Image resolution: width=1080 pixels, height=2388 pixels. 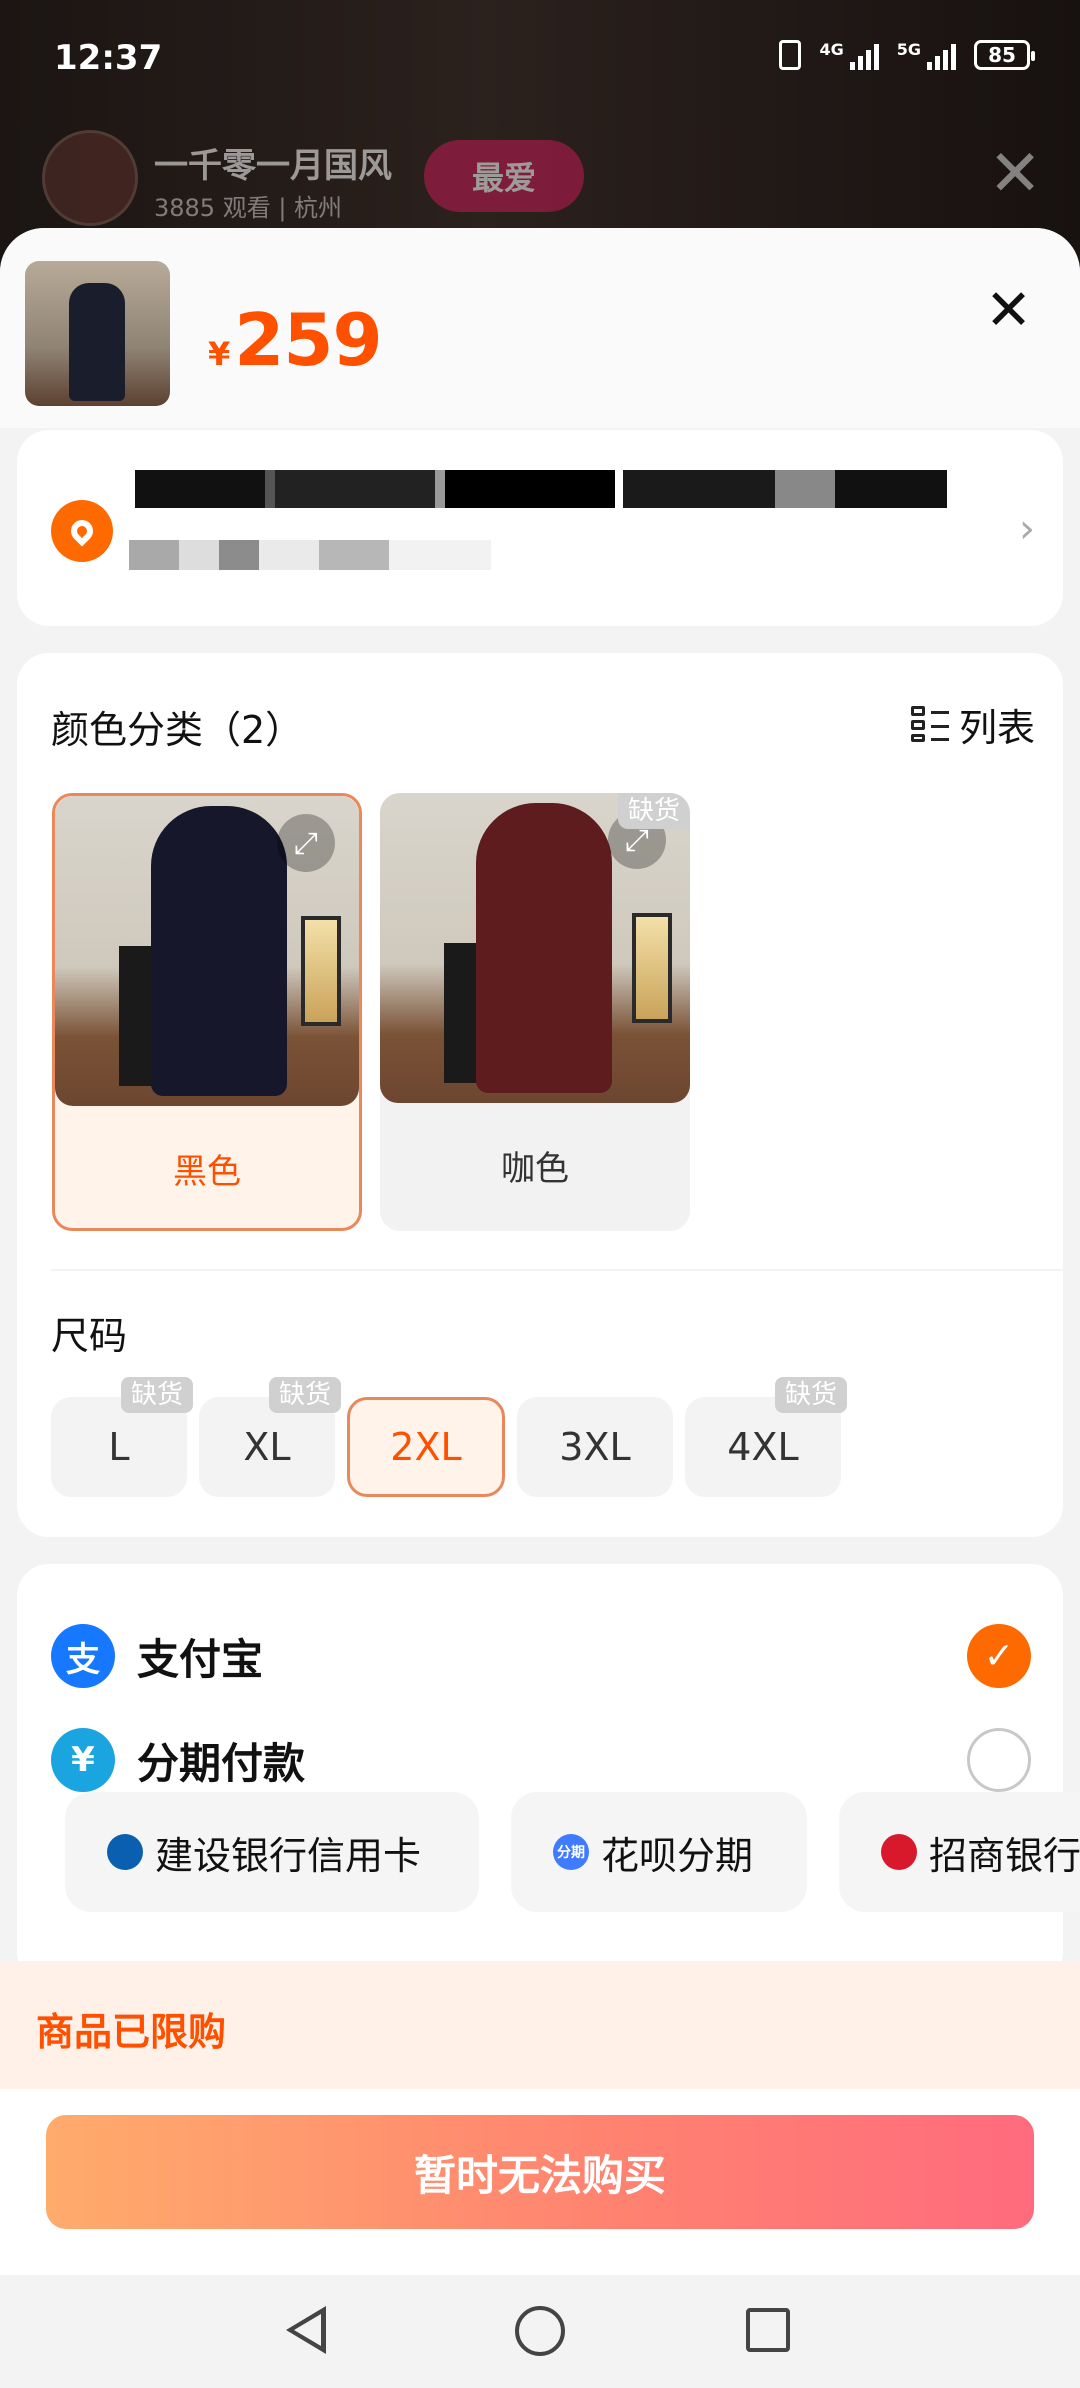 What do you see at coordinates (929, 724) in the screenshot?
I see `list-icon` at bounding box center [929, 724].